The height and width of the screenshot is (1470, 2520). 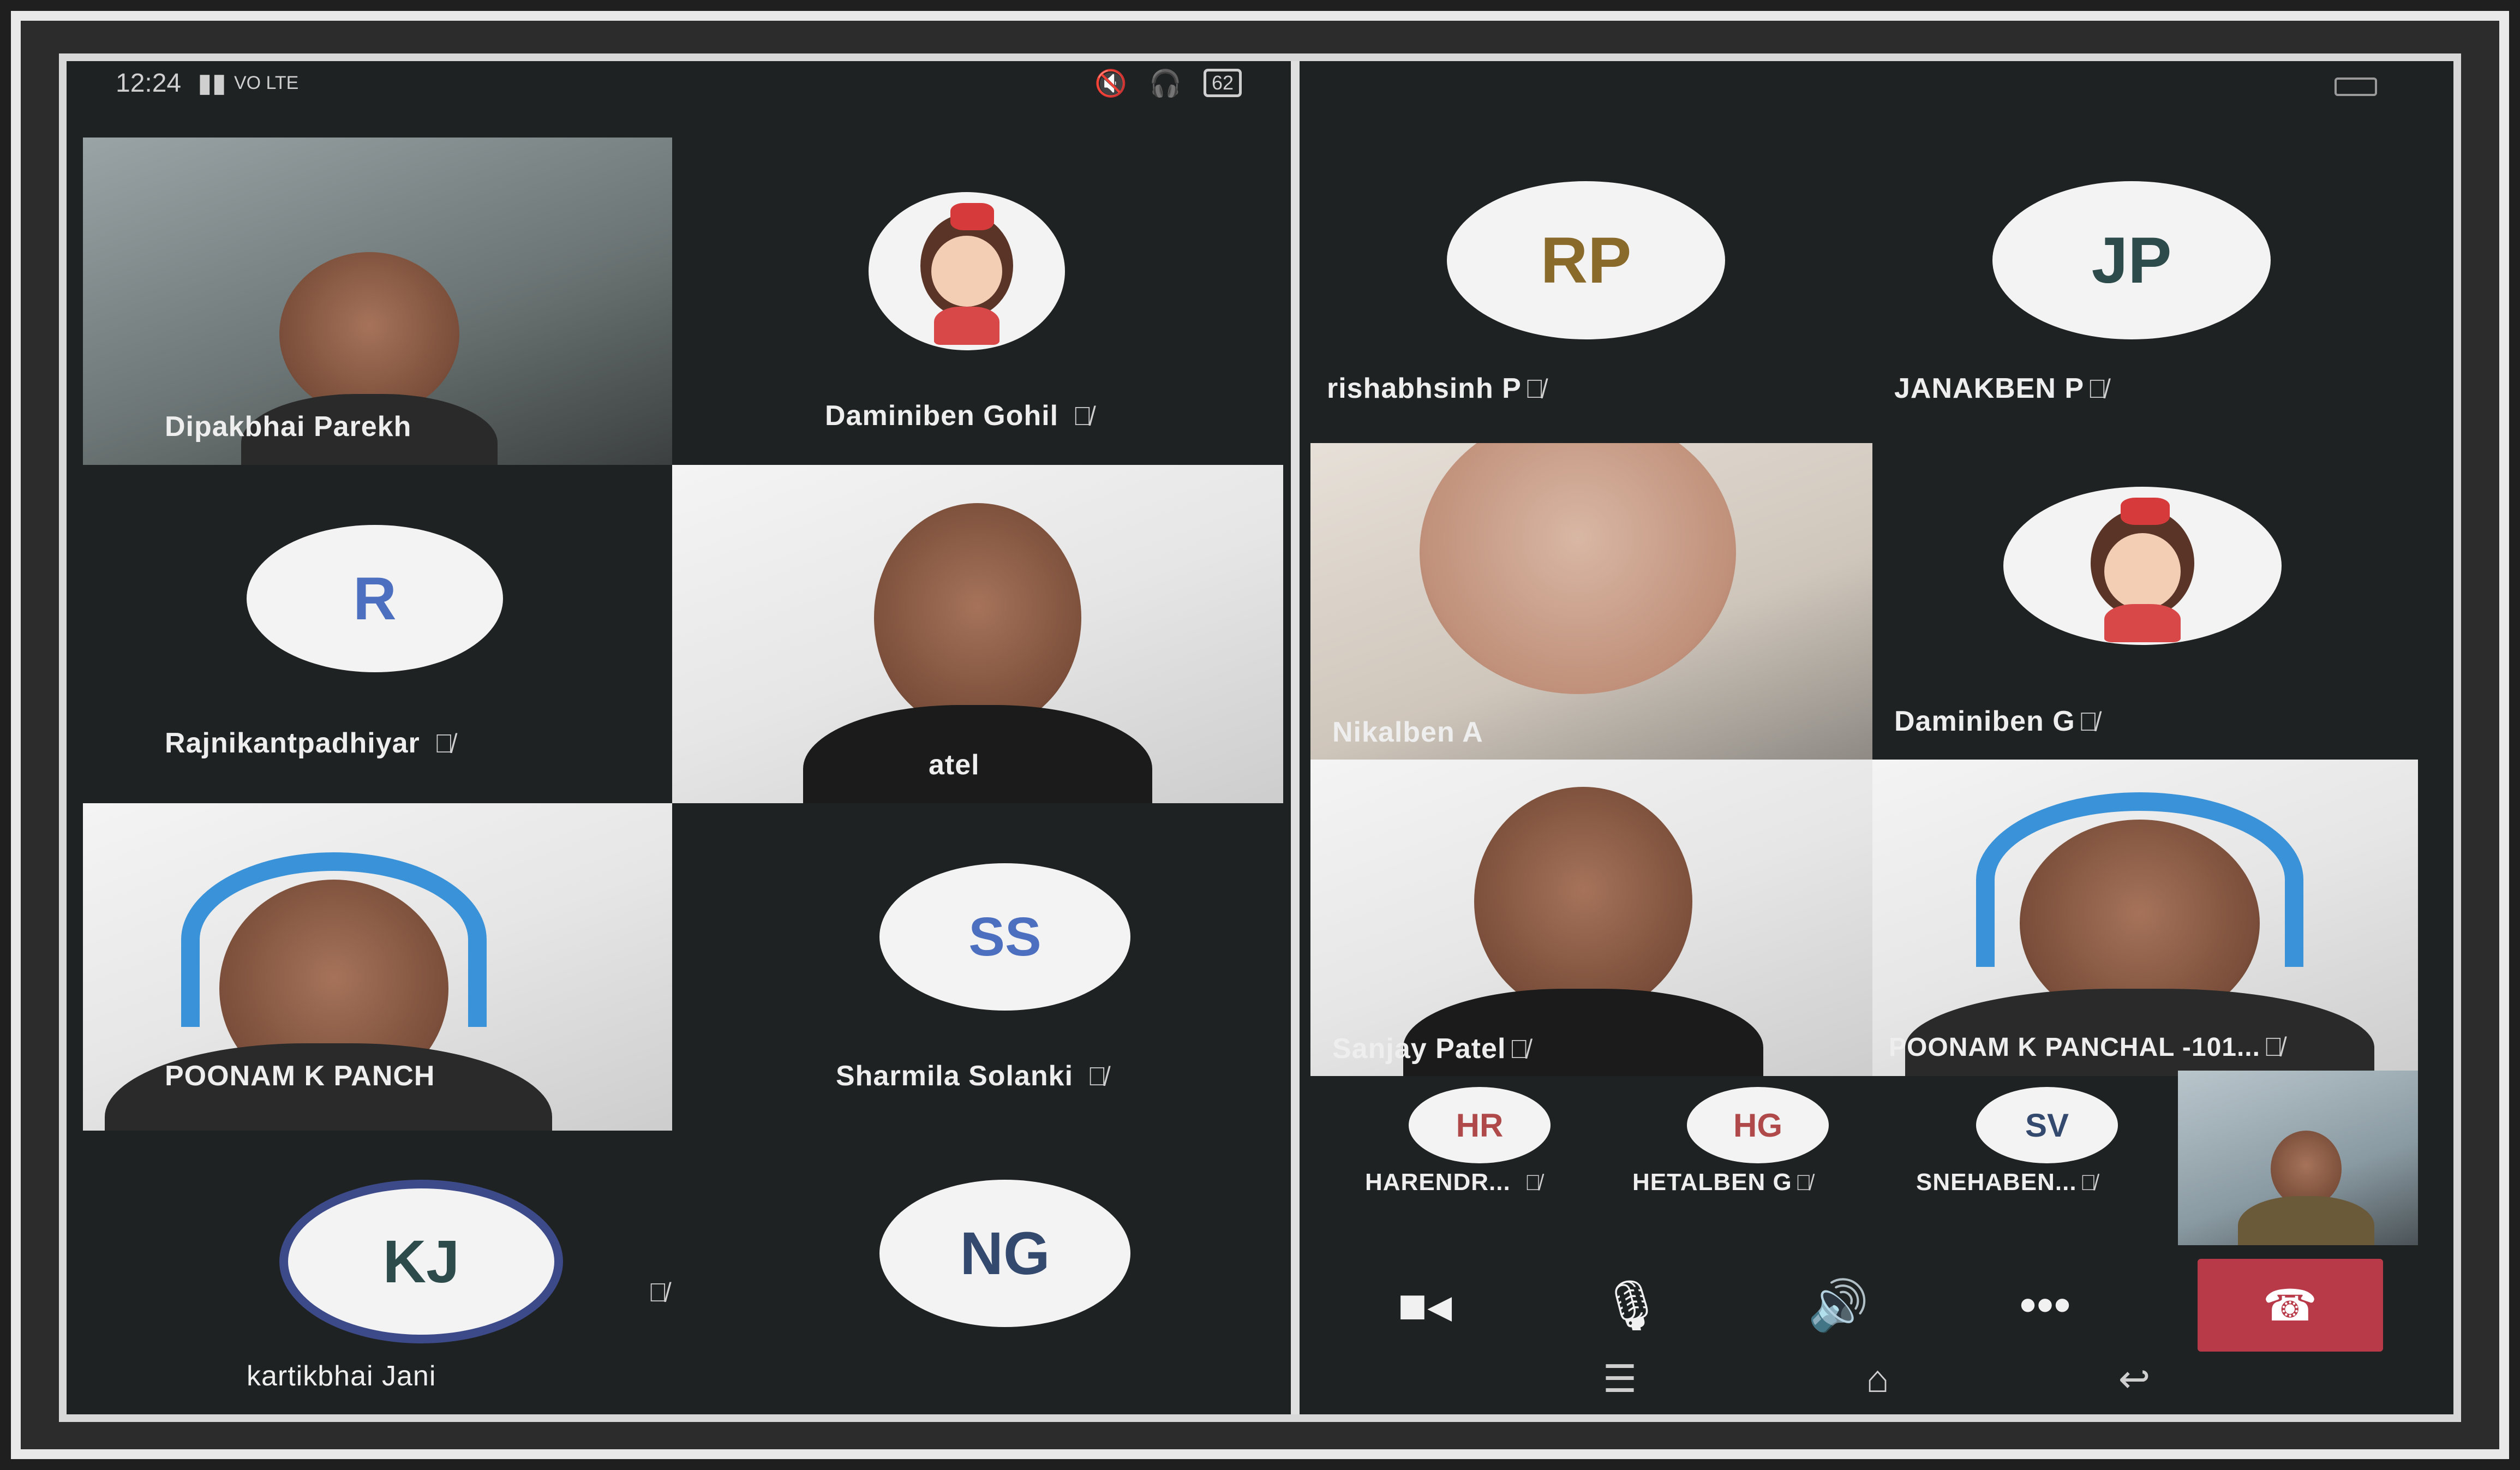 I want to click on hang-up-icon: ☎, so click(x=2290, y=1305).